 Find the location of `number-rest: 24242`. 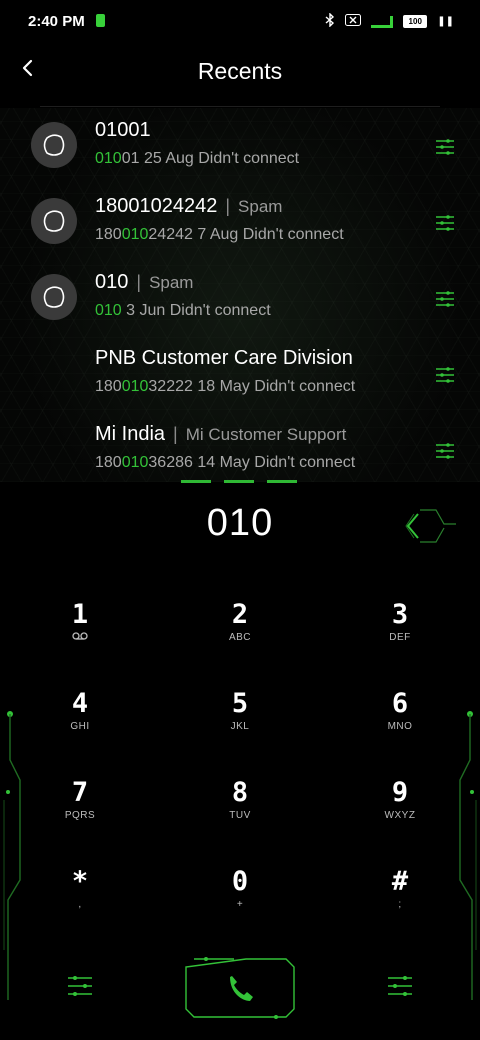

number-rest: 24242 is located at coordinates (170, 234).